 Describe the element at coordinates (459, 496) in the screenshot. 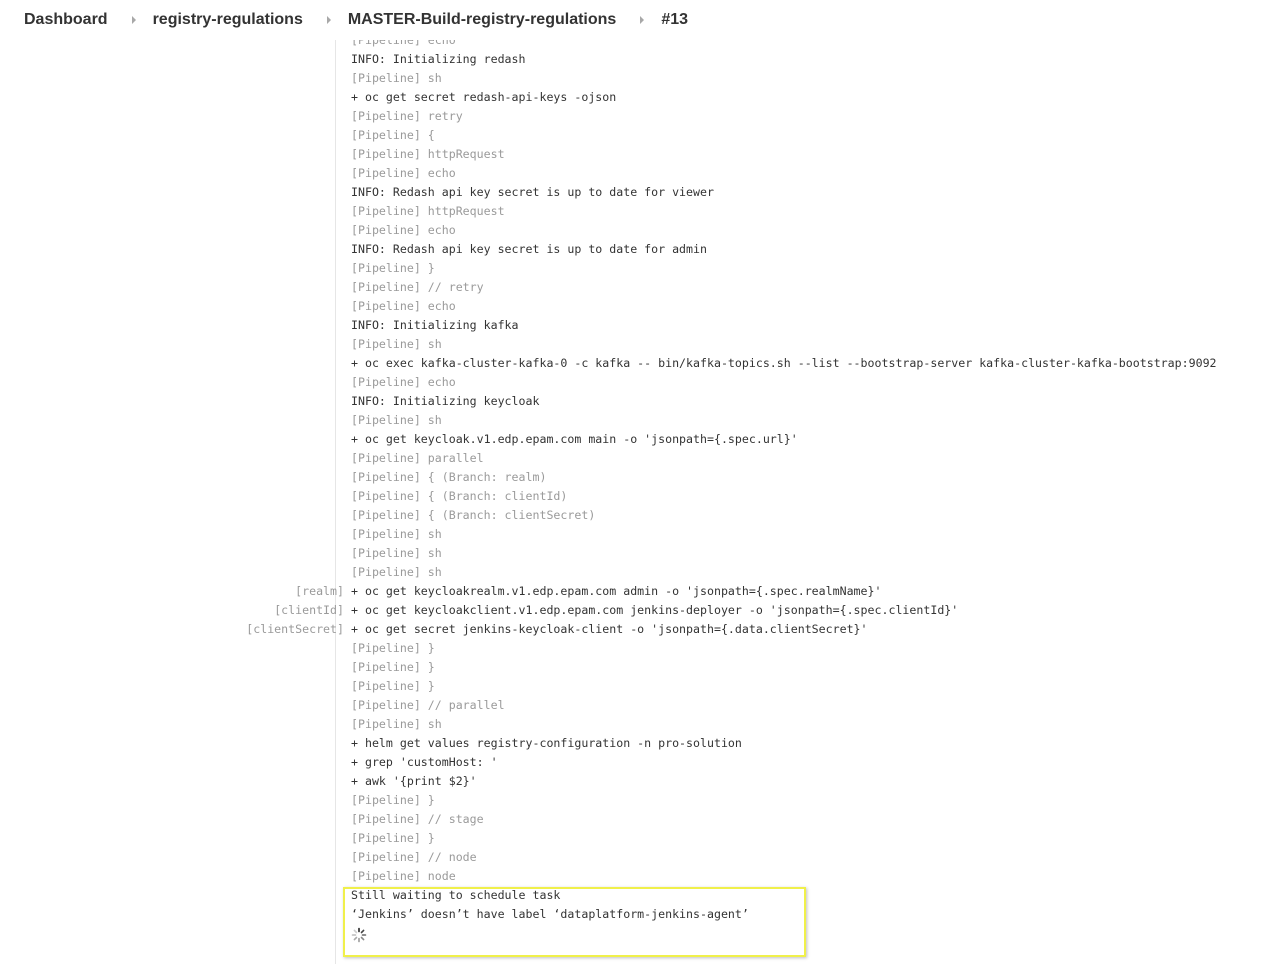

I see `console-line-text: [Pipeline] { (Branch: clientId)` at that location.